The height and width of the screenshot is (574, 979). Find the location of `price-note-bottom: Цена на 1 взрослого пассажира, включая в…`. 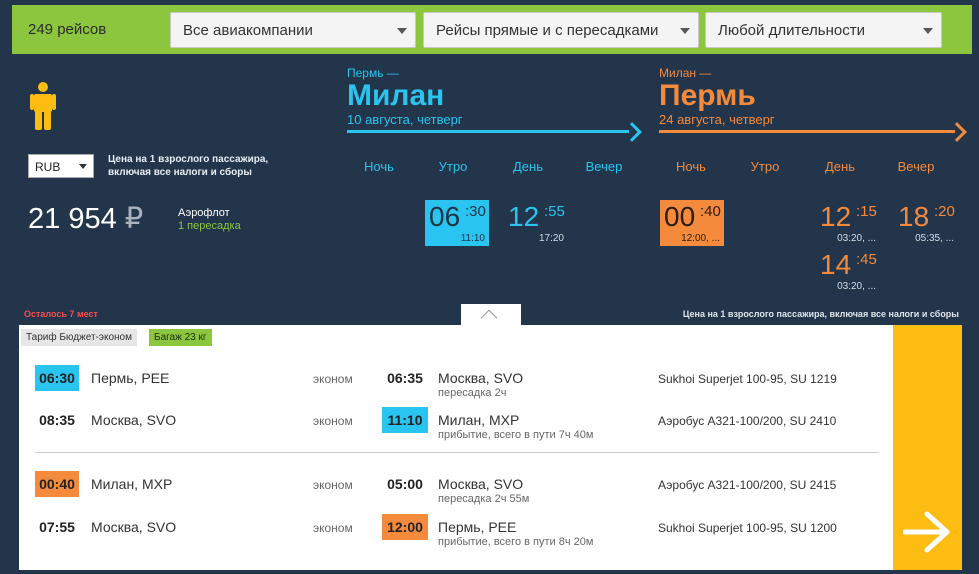

price-note-bottom: Цена на 1 взрослого пассажира, включая в… is located at coordinates (820, 314).